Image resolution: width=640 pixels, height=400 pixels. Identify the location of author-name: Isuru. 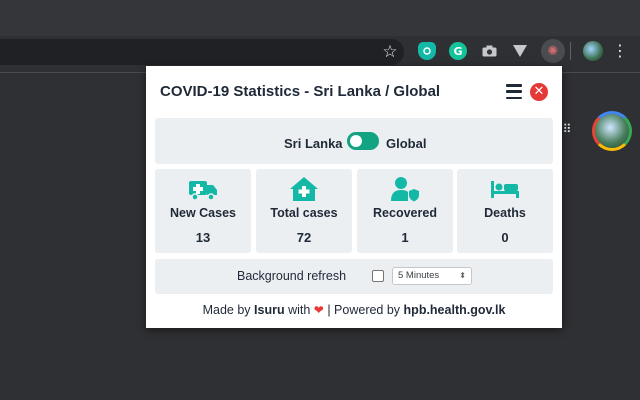
(269, 310).